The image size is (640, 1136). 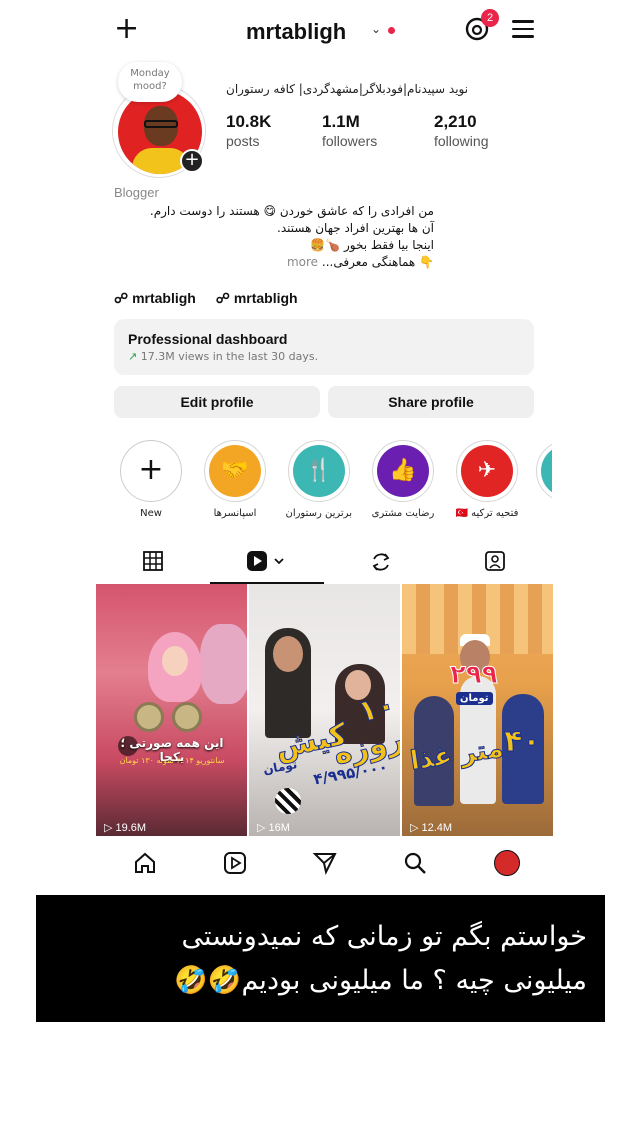 I want to click on thumbs-up-icon: 👍, so click(x=403, y=470).